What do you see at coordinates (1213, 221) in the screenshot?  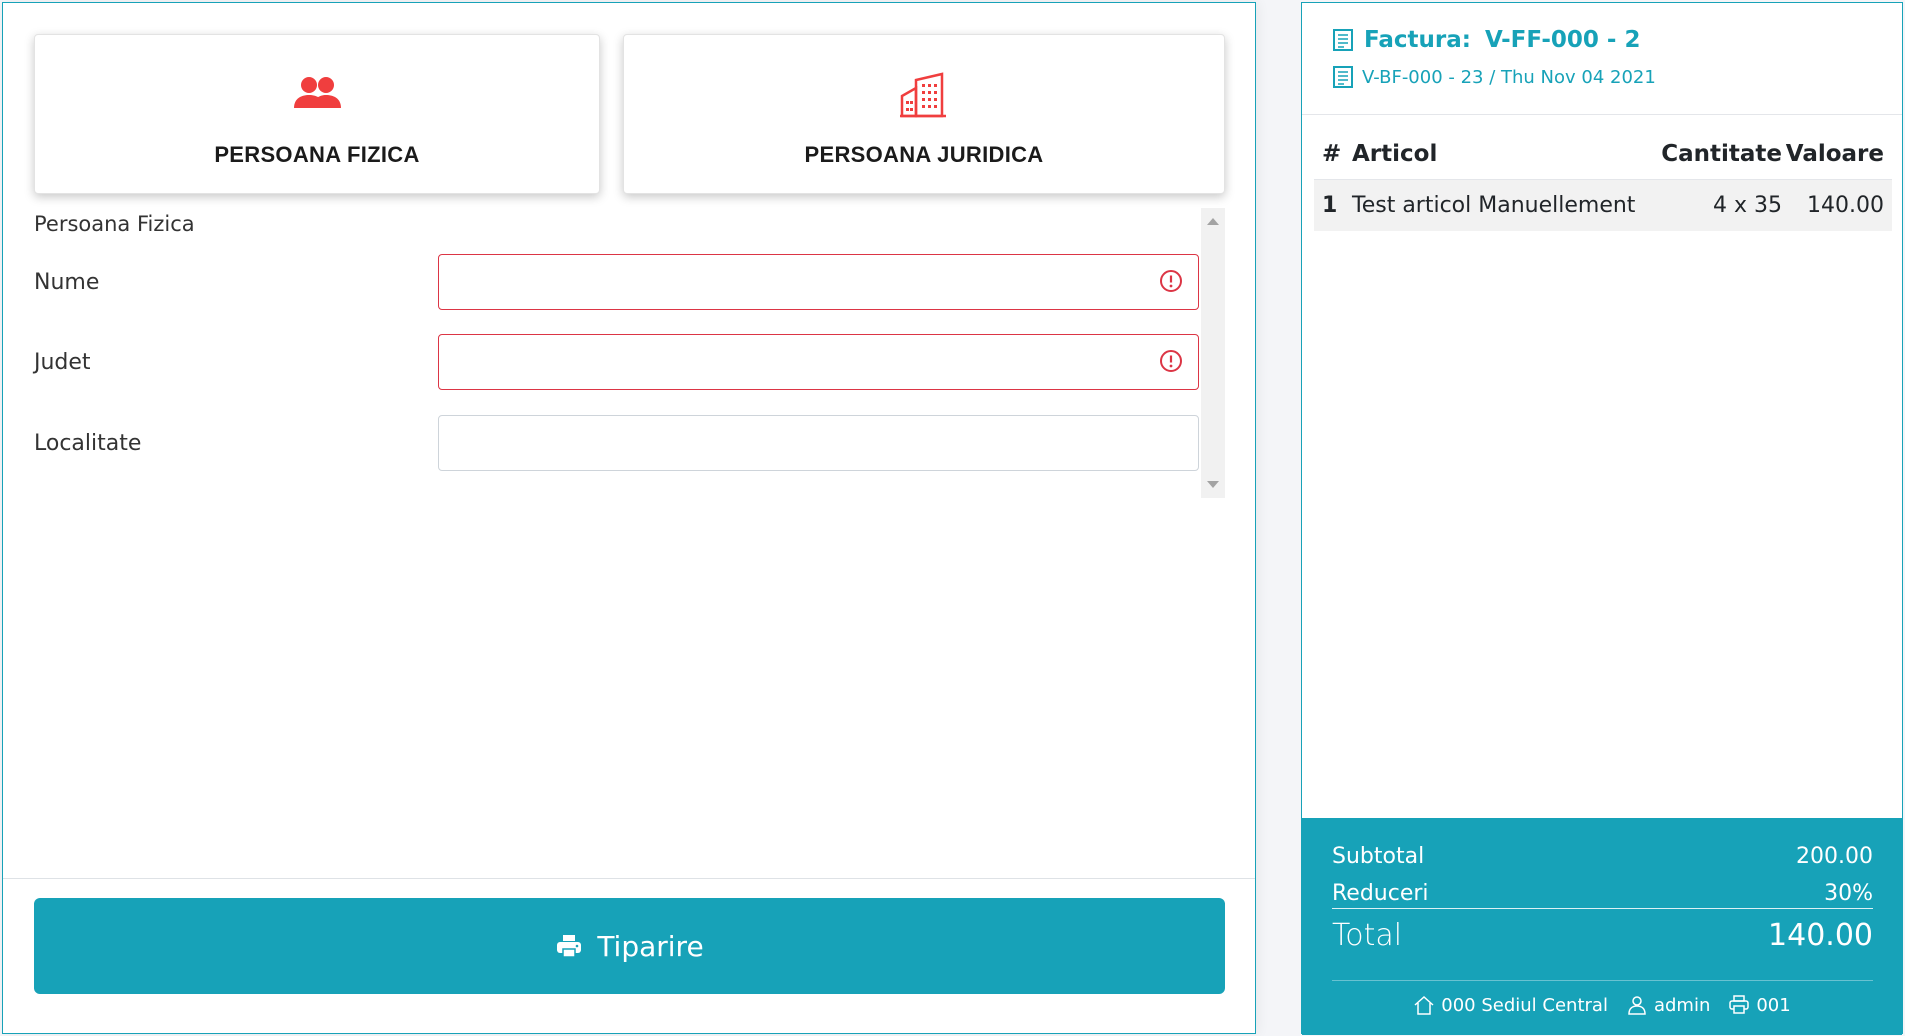 I see `scroll-up-icon` at bounding box center [1213, 221].